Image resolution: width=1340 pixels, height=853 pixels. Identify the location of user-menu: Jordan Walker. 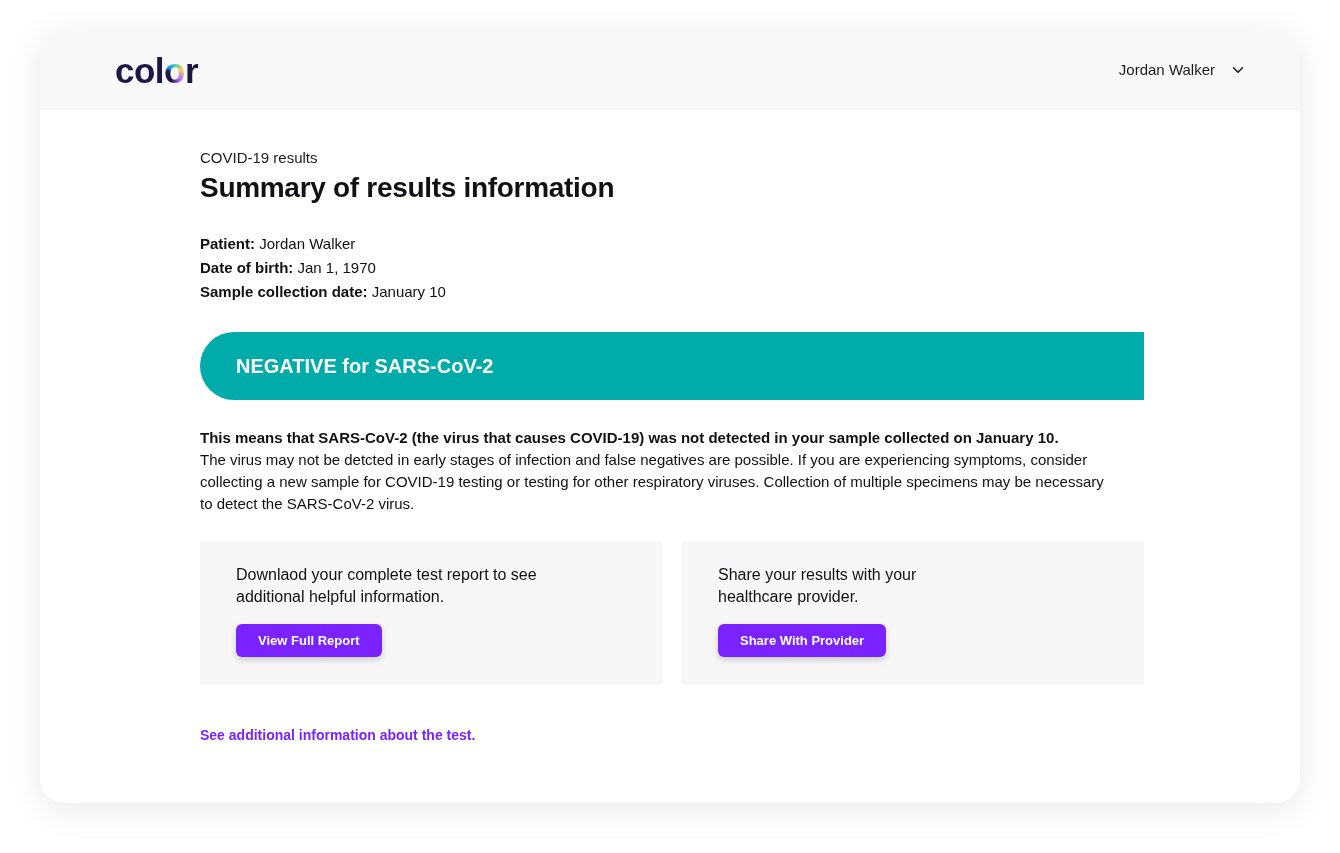
(1182, 70).